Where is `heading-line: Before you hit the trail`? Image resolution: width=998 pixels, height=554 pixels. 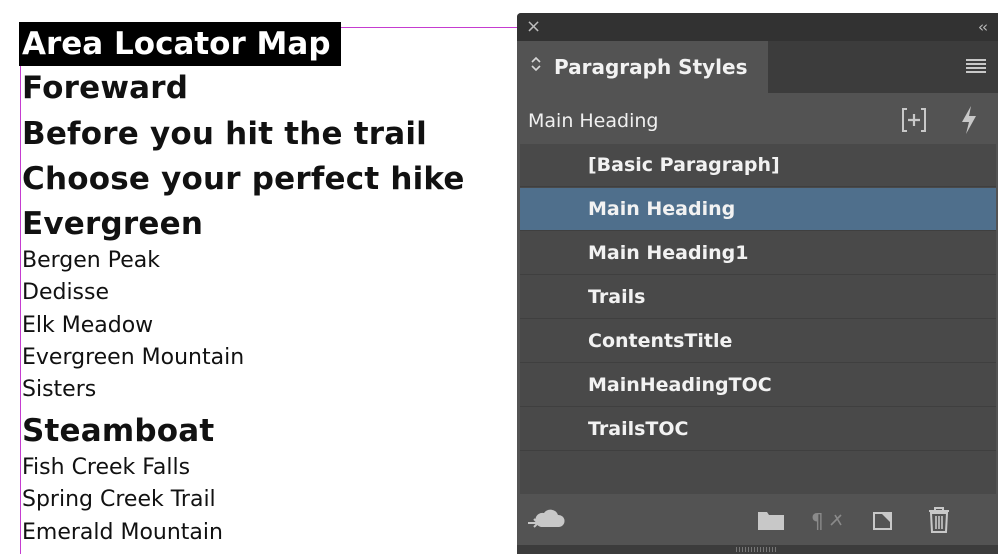 heading-line: Before you hit the trail is located at coordinates (224, 134).